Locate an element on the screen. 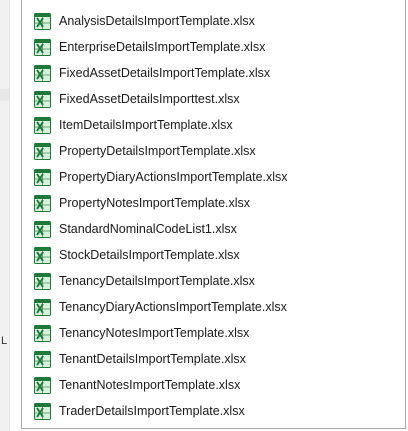 This screenshot has height=431, width=408. background-window-edge: L is located at coordinates (5, 215).